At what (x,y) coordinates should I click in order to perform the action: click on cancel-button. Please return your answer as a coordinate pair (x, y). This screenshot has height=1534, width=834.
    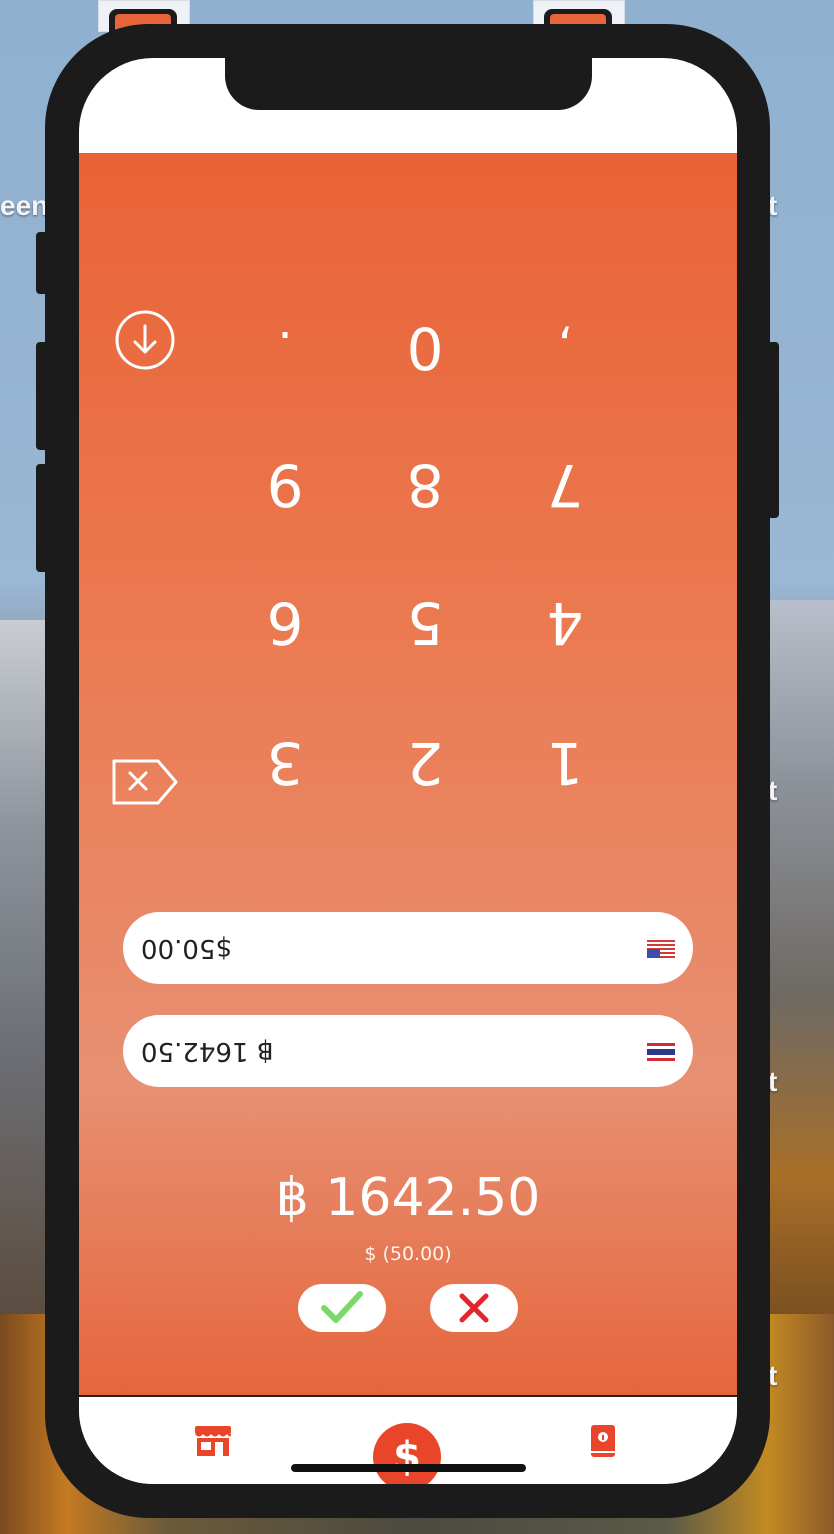
    Looking at the image, I should click on (474, 1308).